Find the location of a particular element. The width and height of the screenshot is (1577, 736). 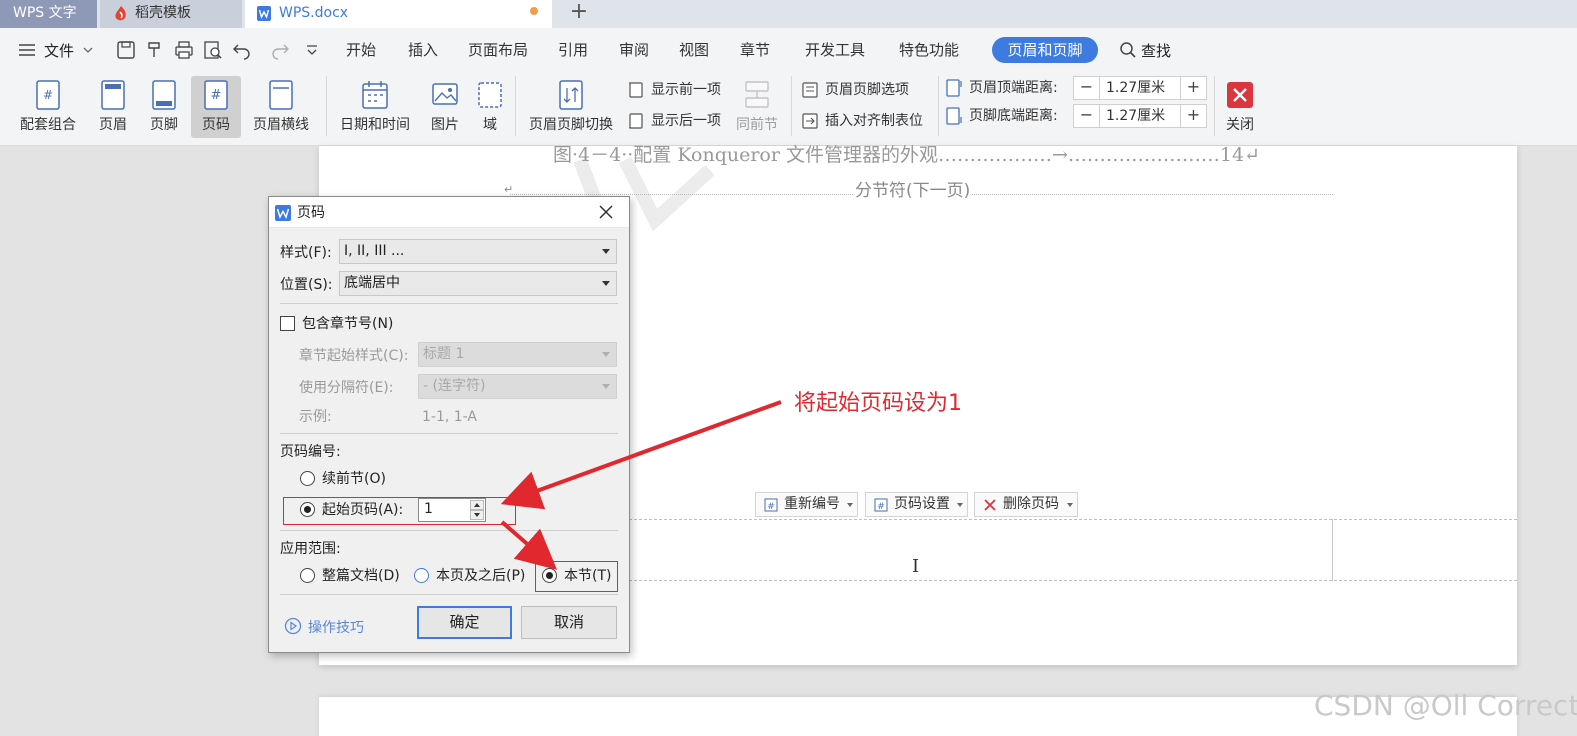

scope-after-radio is located at coordinates (421, 575).